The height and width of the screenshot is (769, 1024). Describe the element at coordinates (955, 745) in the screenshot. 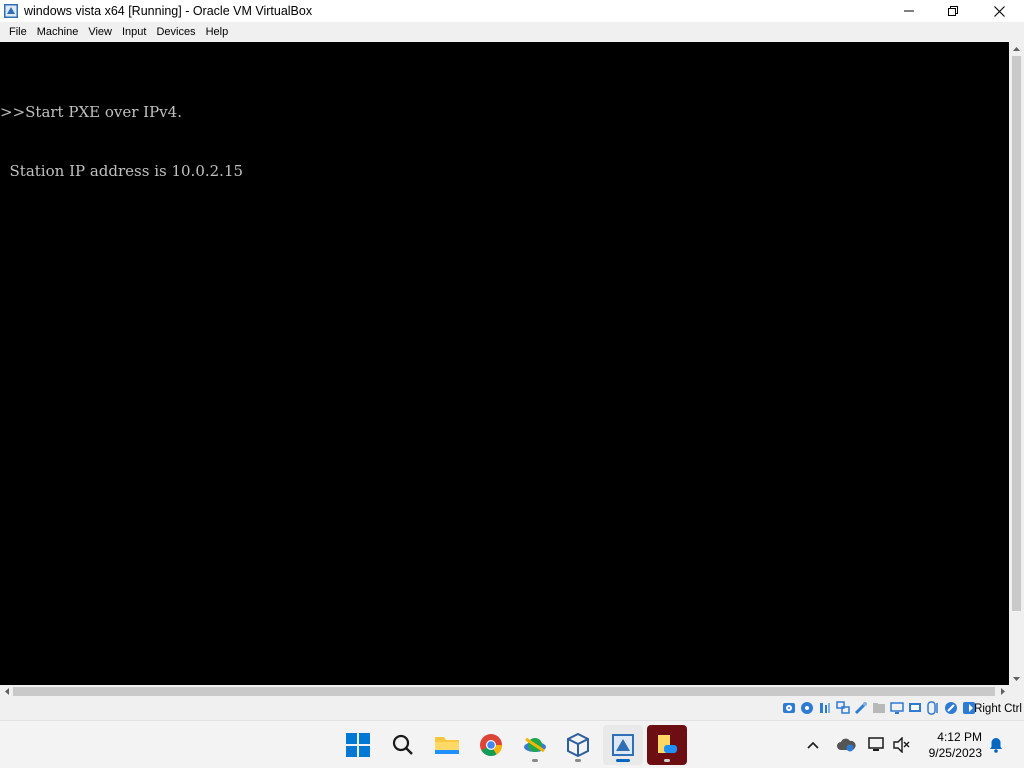

I see `clock: 4:12 PM 9/25/2023` at that location.